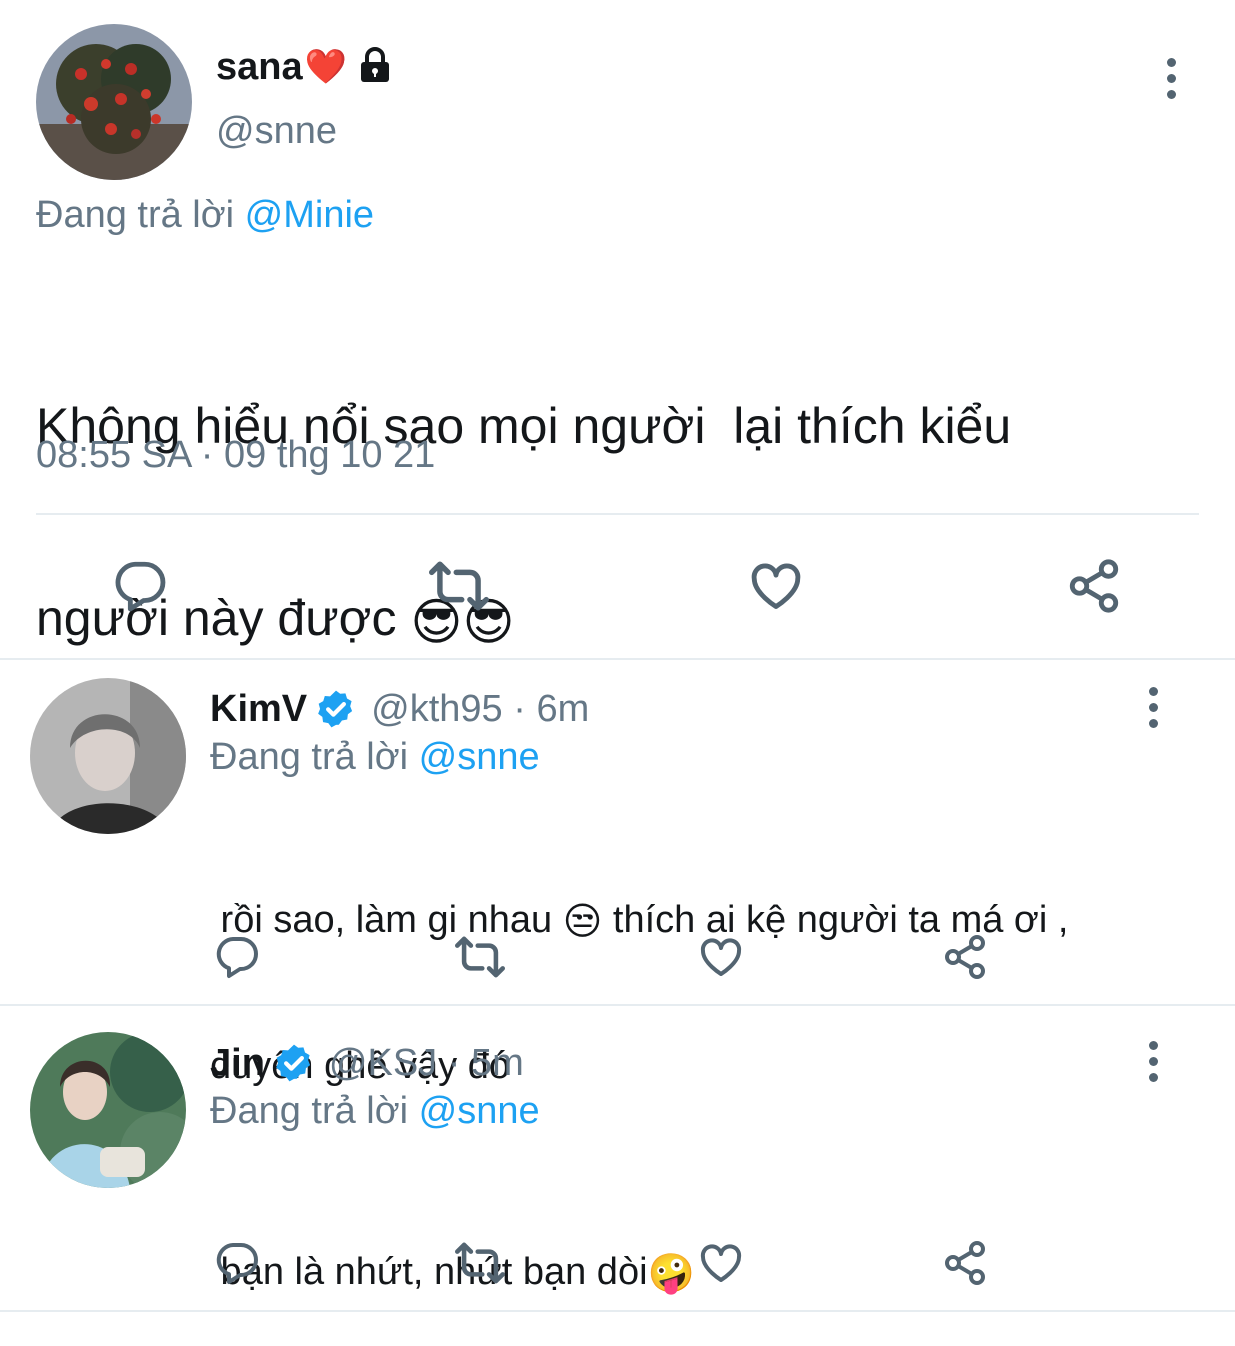 This screenshot has width=1235, height=1346. What do you see at coordinates (375, 67) in the screenshot?
I see `lock-icon` at bounding box center [375, 67].